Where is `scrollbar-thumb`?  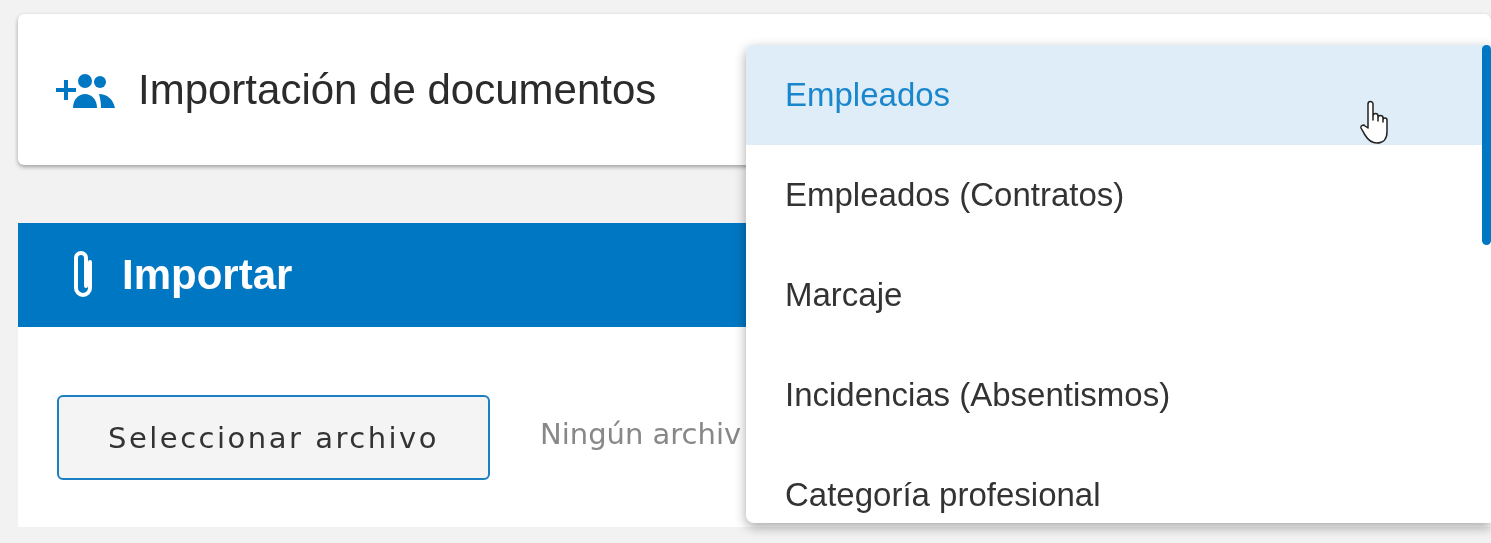
scrollbar-thumb is located at coordinates (1486, 145).